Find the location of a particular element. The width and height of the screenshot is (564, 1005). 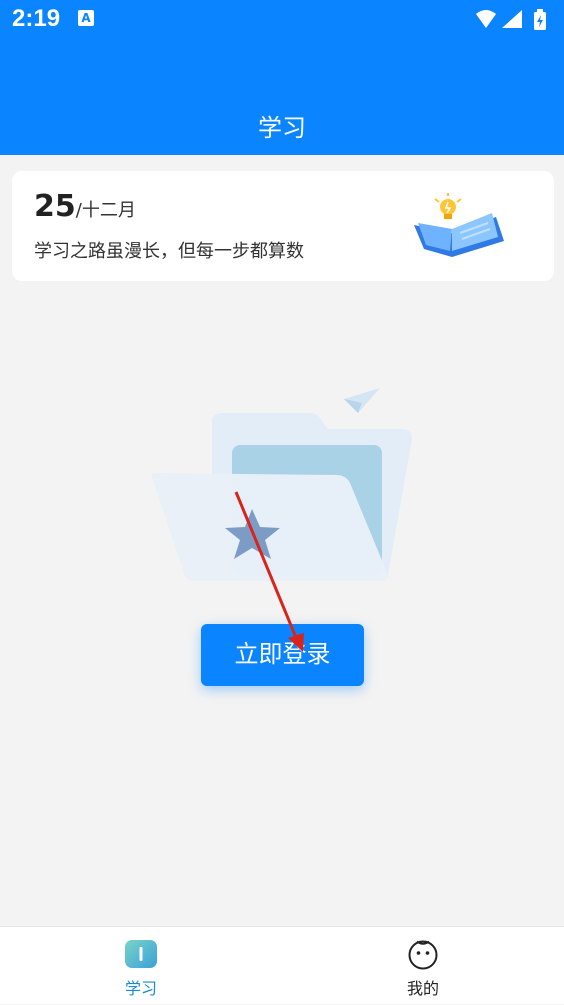

status-icons is located at coordinates (514, 20).